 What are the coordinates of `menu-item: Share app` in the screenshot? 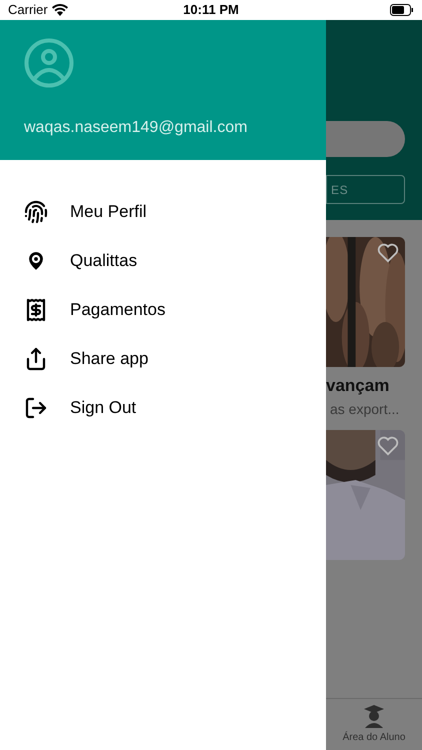 It's located at (163, 358).